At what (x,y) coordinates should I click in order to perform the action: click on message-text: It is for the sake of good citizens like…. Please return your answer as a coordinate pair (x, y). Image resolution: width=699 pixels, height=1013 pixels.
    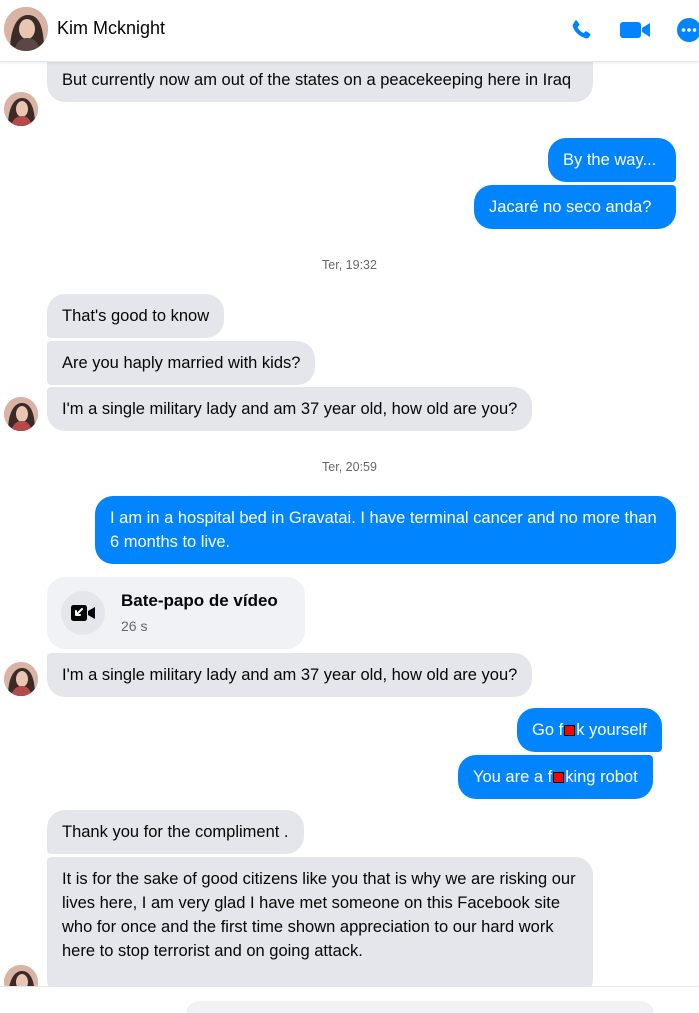
    Looking at the image, I should click on (319, 915).